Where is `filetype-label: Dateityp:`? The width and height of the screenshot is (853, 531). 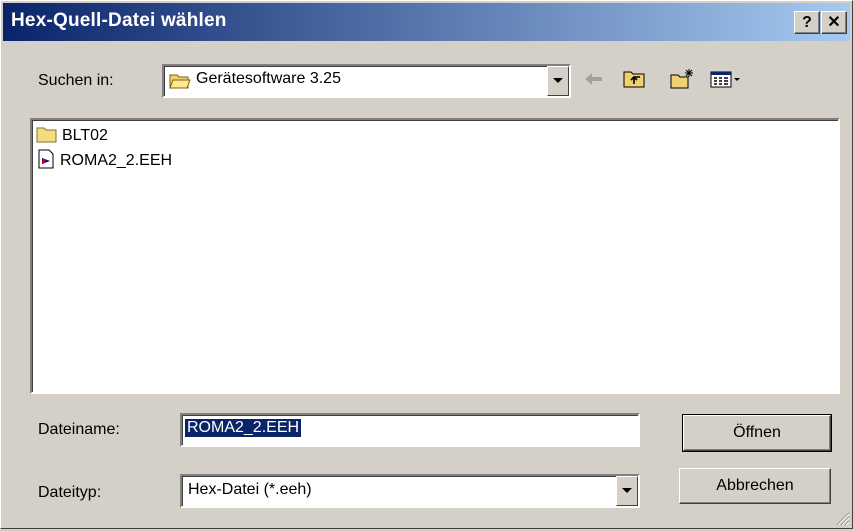 filetype-label: Dateityp: is located at coordinates (70, 492).